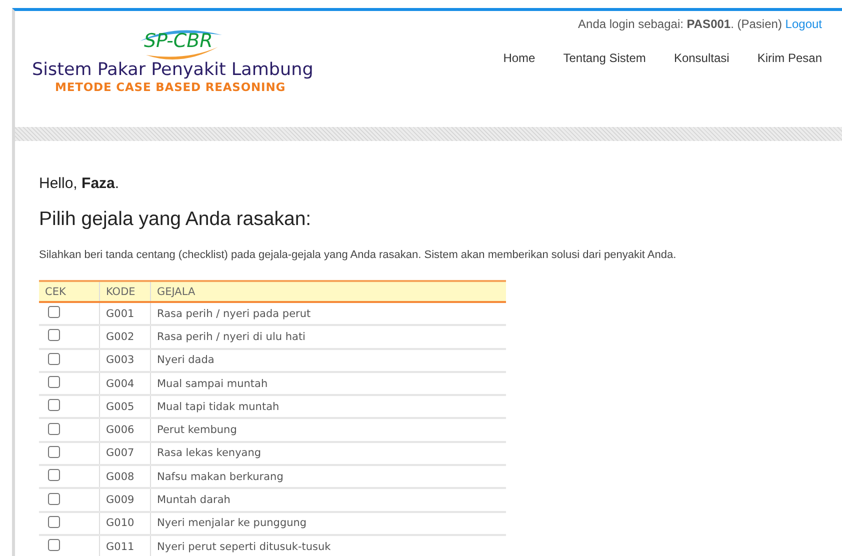  What do you see at coordinates (328, 291) in the screenshot?
I see `column-header: GEJALA` at bounding box center [328, 291].